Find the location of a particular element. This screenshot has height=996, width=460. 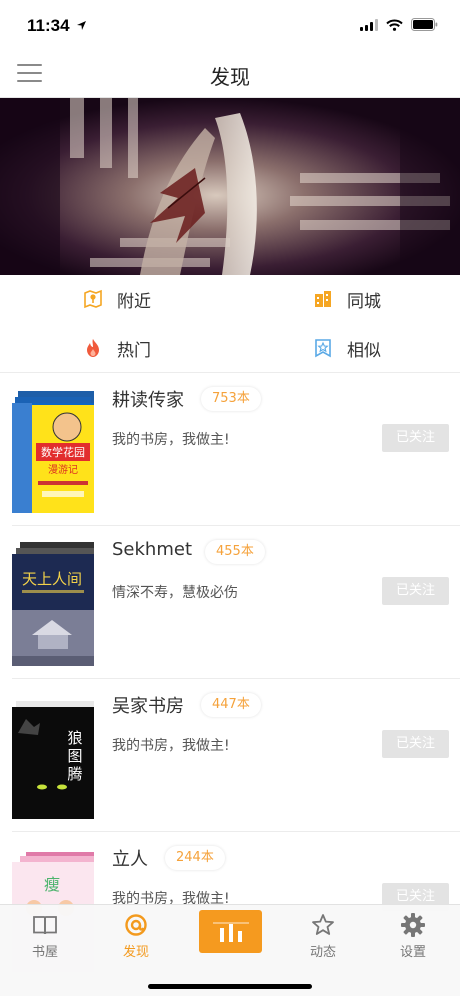

book-count-badge: 447本 is located at coordinates (231, 705).